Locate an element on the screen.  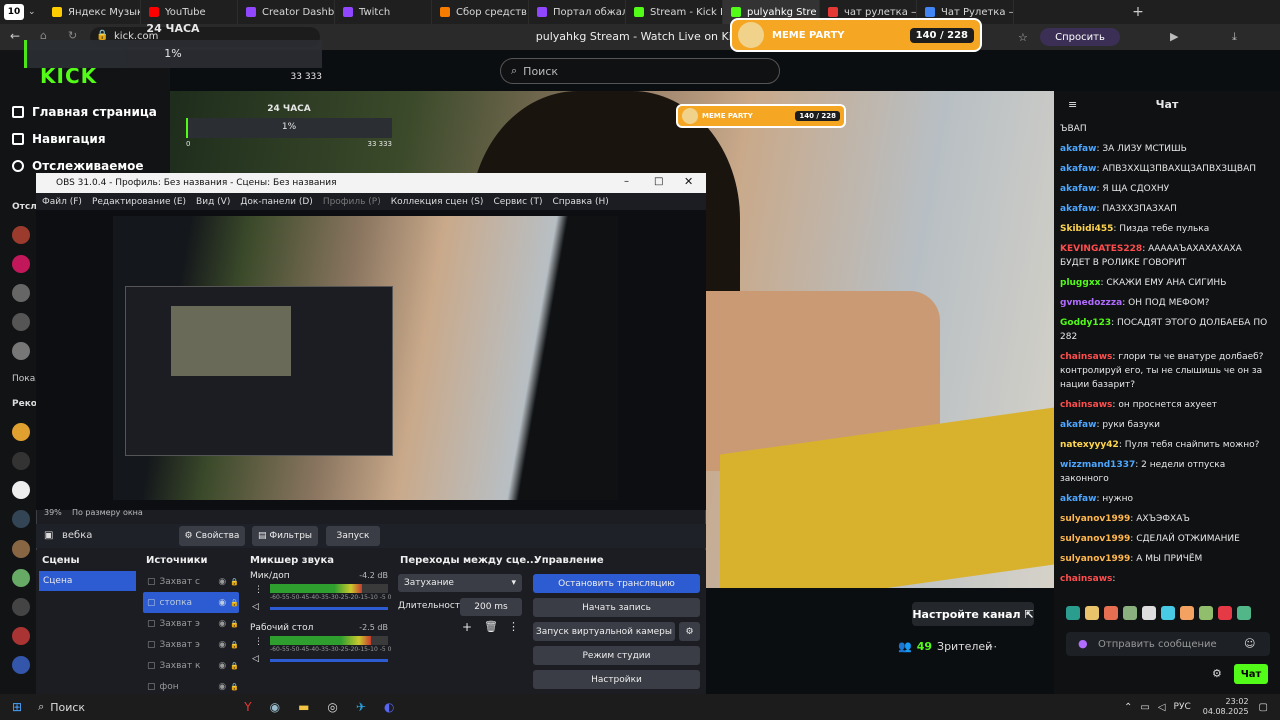
discord-icon: ◐ is located at coordinates (389, 707).